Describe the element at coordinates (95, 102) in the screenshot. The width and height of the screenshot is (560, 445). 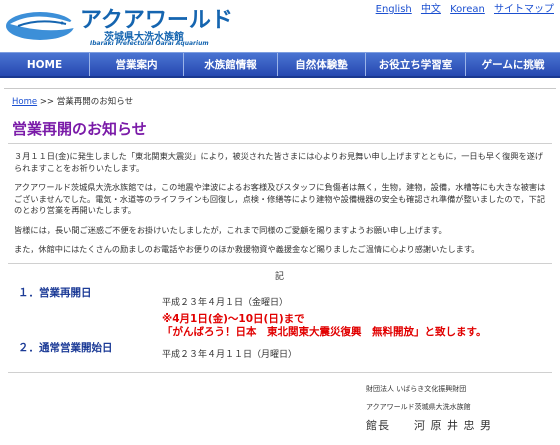
I see `breadcrumb-current: 営業再開のお知らせ` at that location.